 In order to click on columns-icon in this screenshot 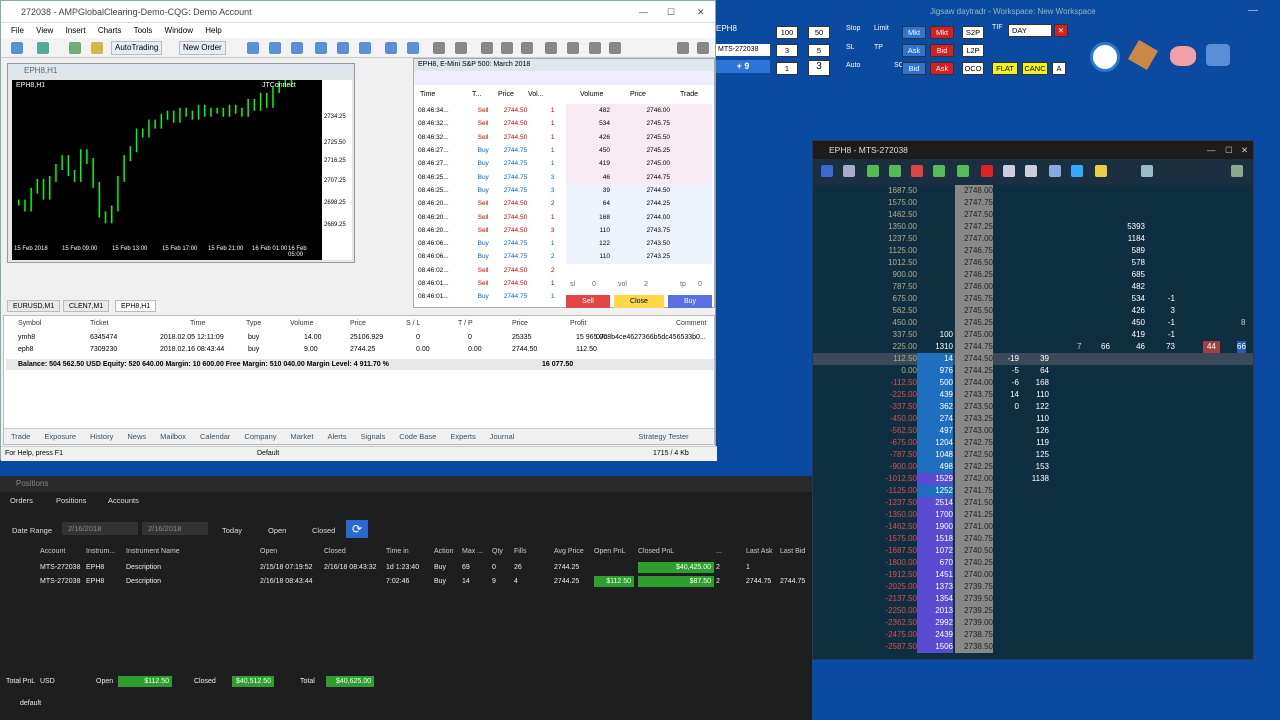, I will do `click(1031, 171)`.